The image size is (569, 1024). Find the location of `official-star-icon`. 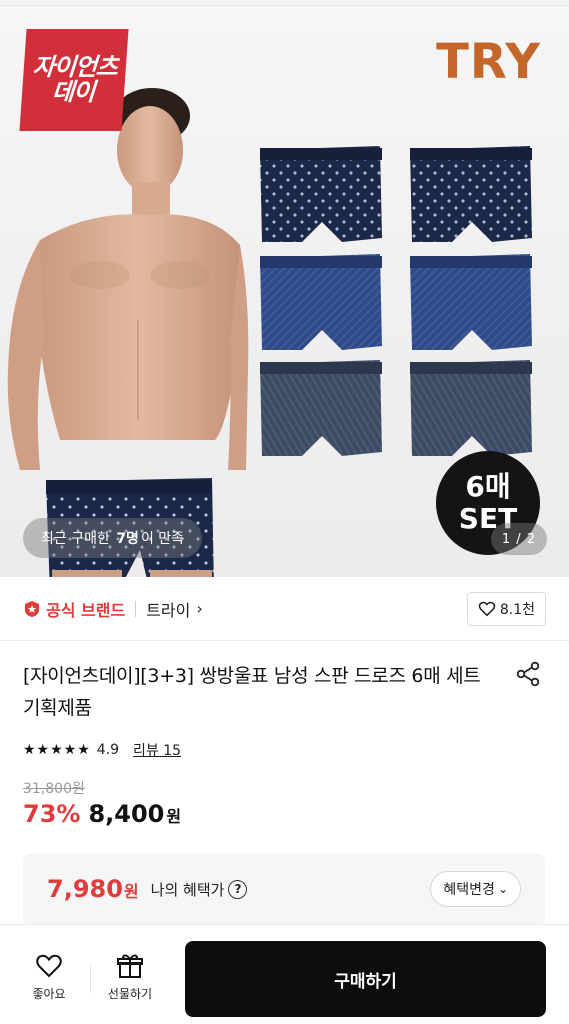

official-star-icon is located at coordinates (32, 608).